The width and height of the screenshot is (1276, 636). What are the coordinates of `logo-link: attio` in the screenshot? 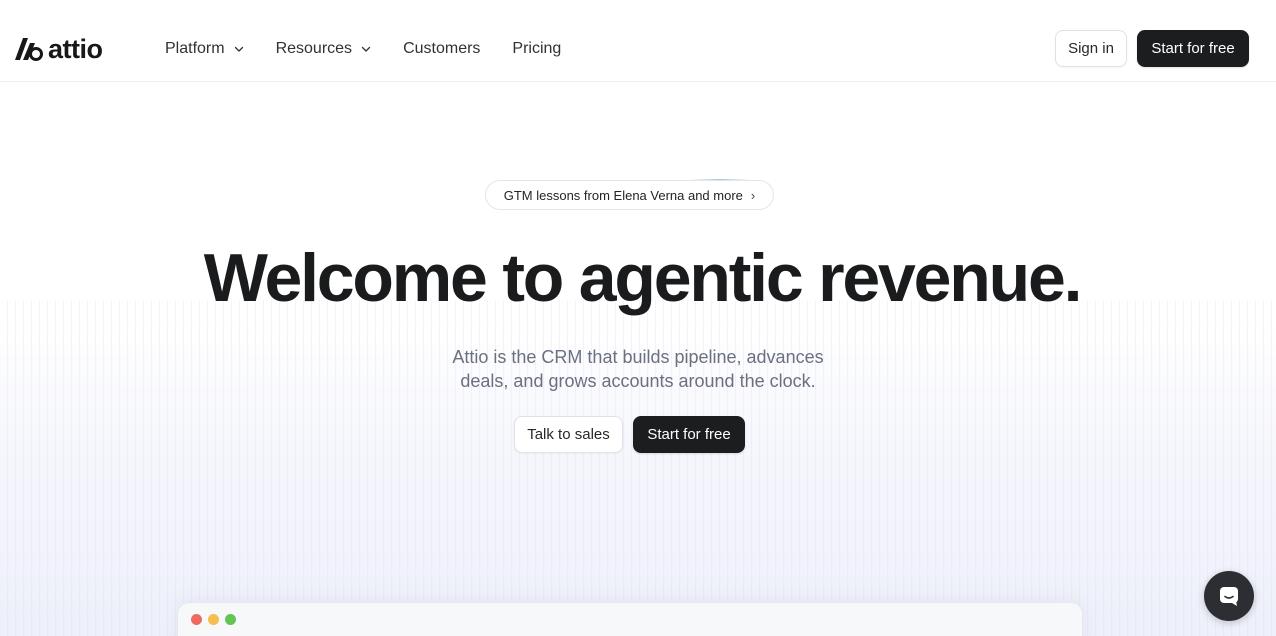 It's located at (58, 49).